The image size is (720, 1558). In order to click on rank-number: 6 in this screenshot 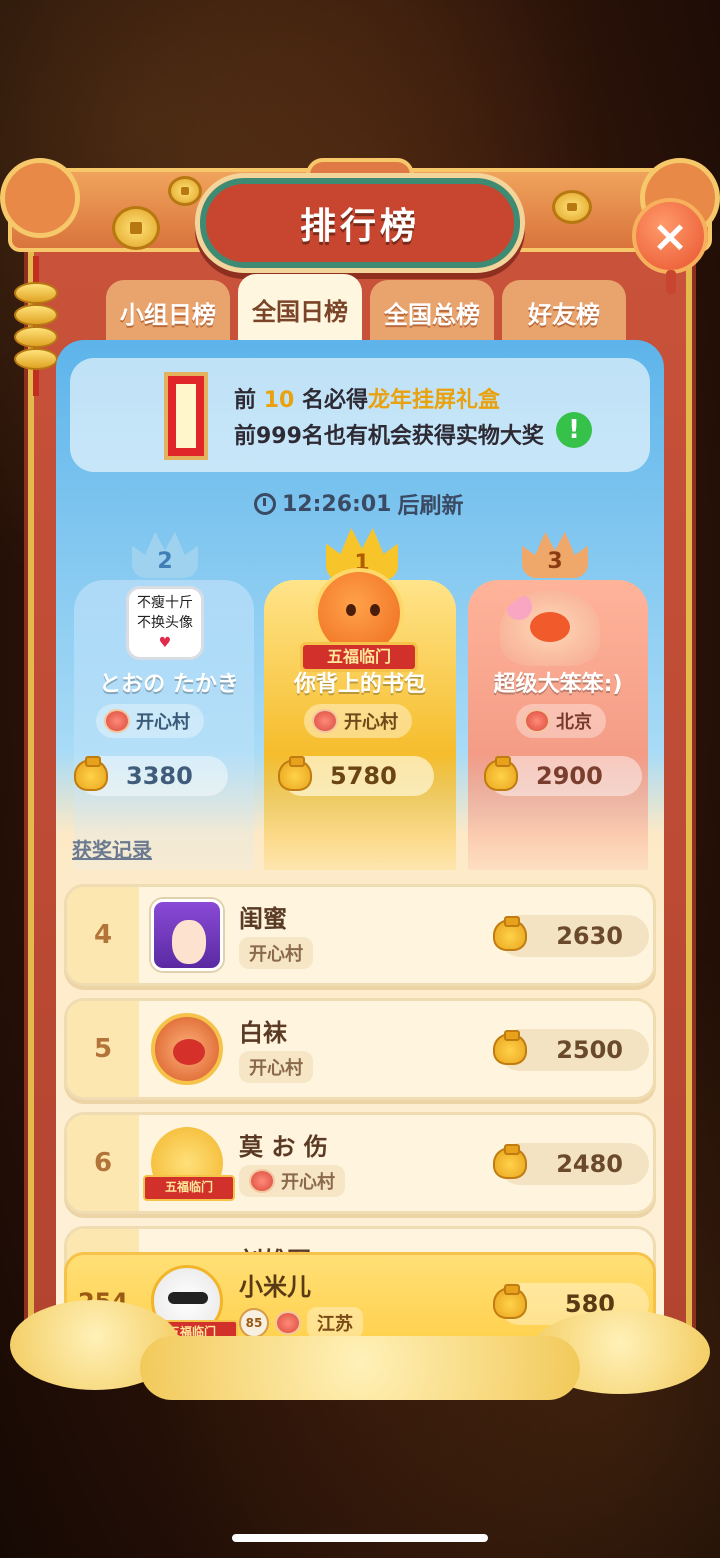, I will do `click(103, 1163)`.